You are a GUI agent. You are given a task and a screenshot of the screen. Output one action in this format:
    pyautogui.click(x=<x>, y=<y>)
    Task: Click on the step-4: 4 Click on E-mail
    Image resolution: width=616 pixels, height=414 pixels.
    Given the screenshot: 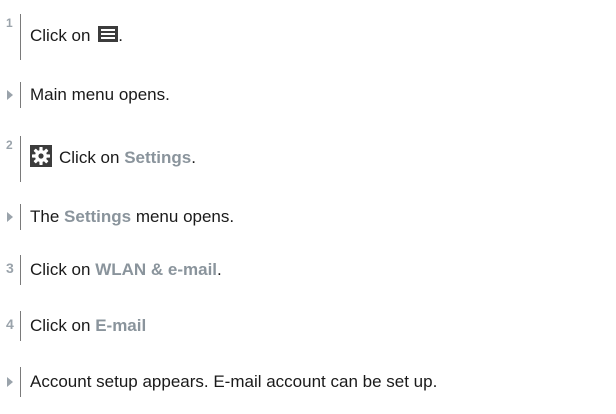 What is the action you would take?
    pyautogui.click(x=308, y=326)
    